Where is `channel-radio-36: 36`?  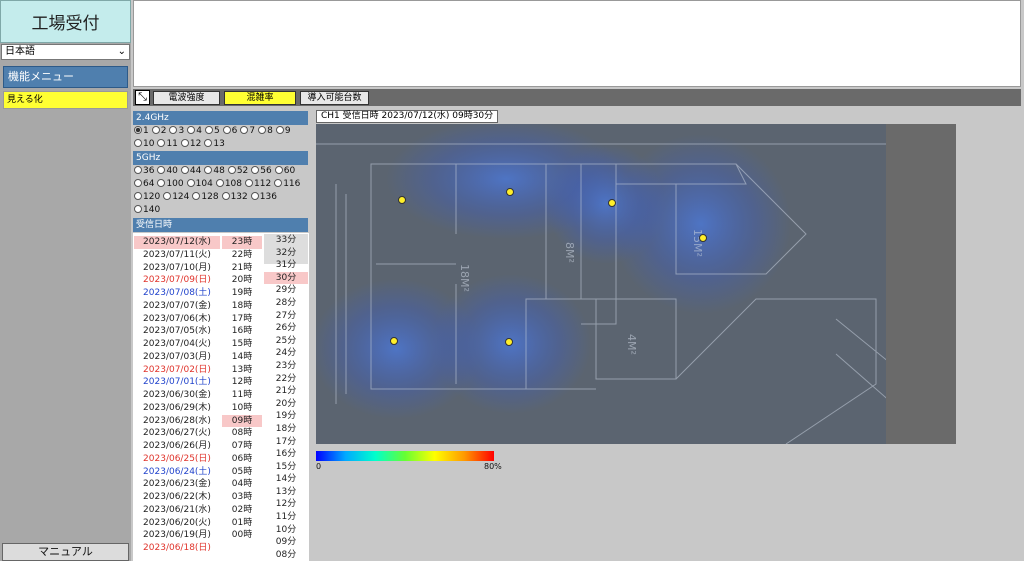 channel-radio-36: 36 is located at coordinates (144, 171).